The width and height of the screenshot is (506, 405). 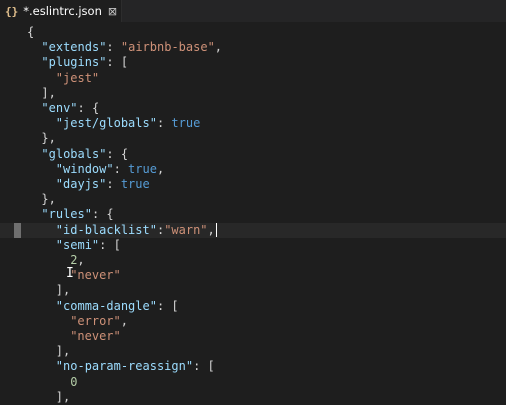 I want to click on code-token: "env", so click(x=59, y=108).